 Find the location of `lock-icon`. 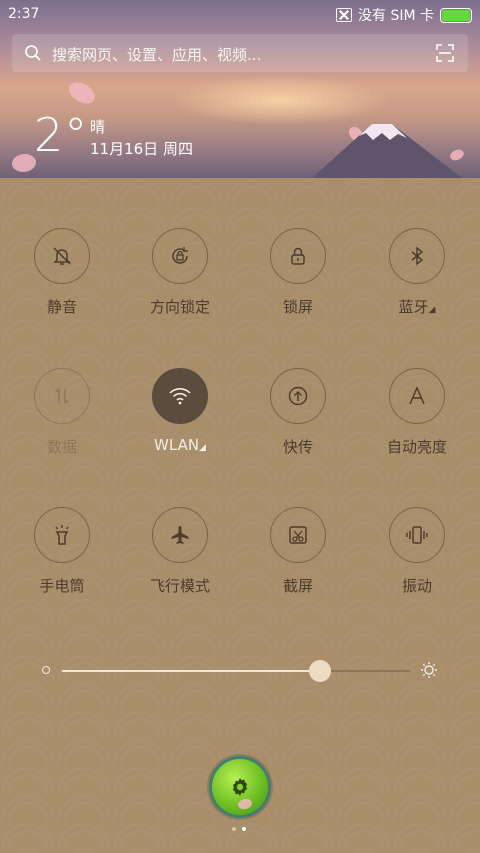

lock-icon is located at coordinates (298, 256).